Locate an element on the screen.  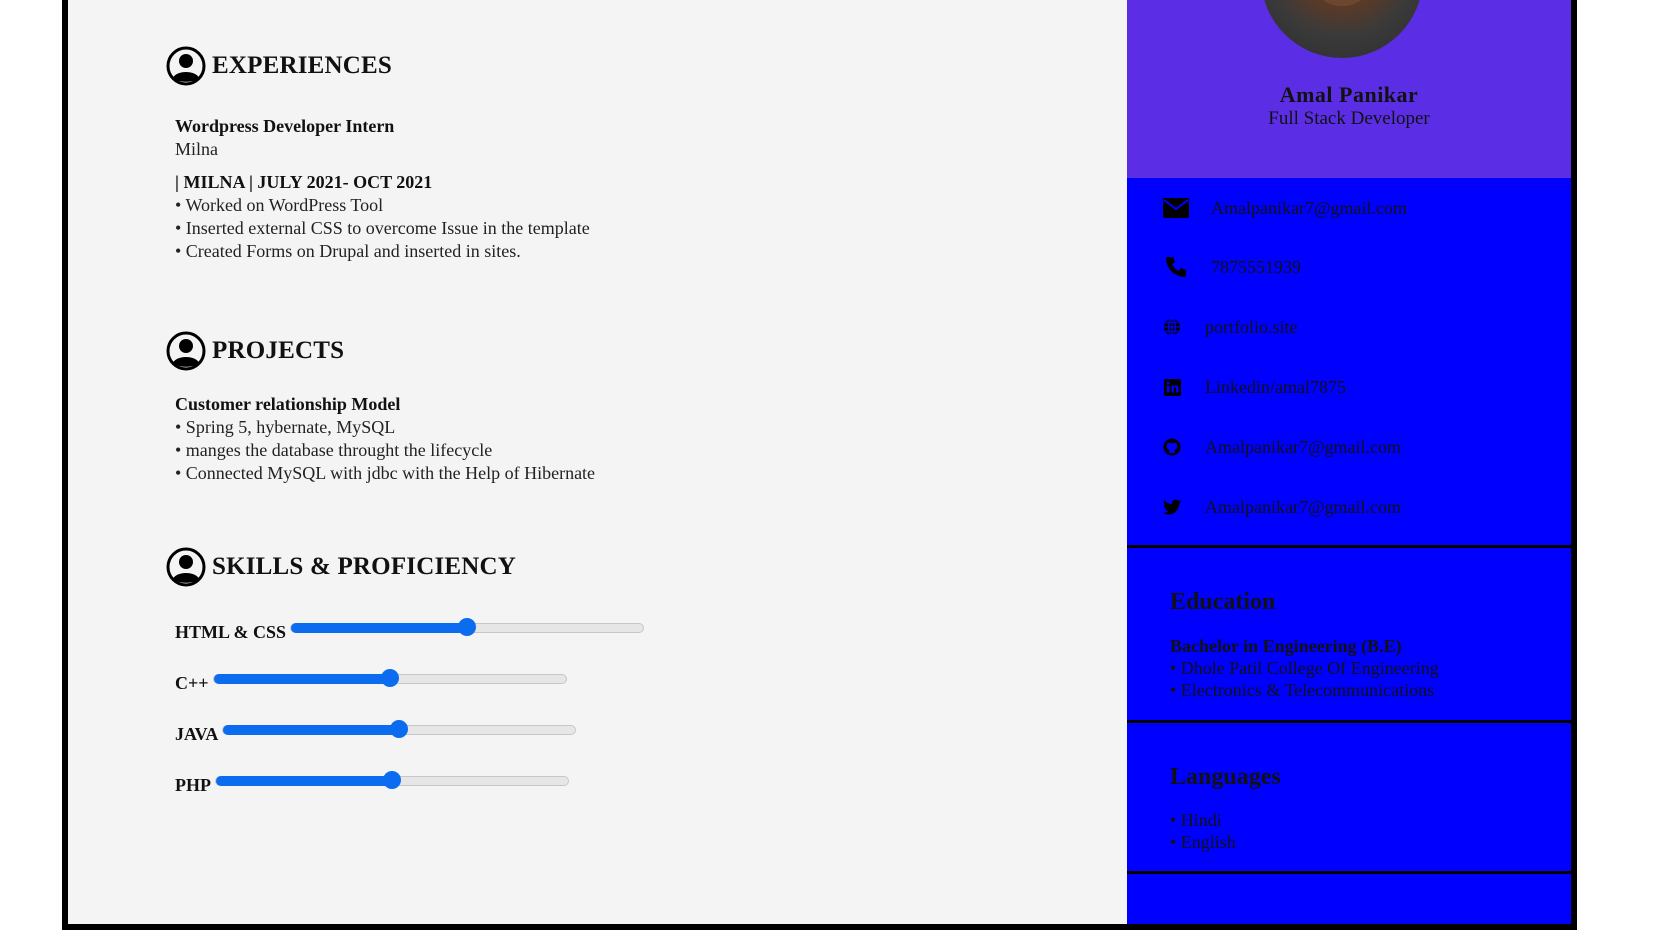
education-bullet: • Electronics & Telecommunications is located at coordinates (1302, 690).